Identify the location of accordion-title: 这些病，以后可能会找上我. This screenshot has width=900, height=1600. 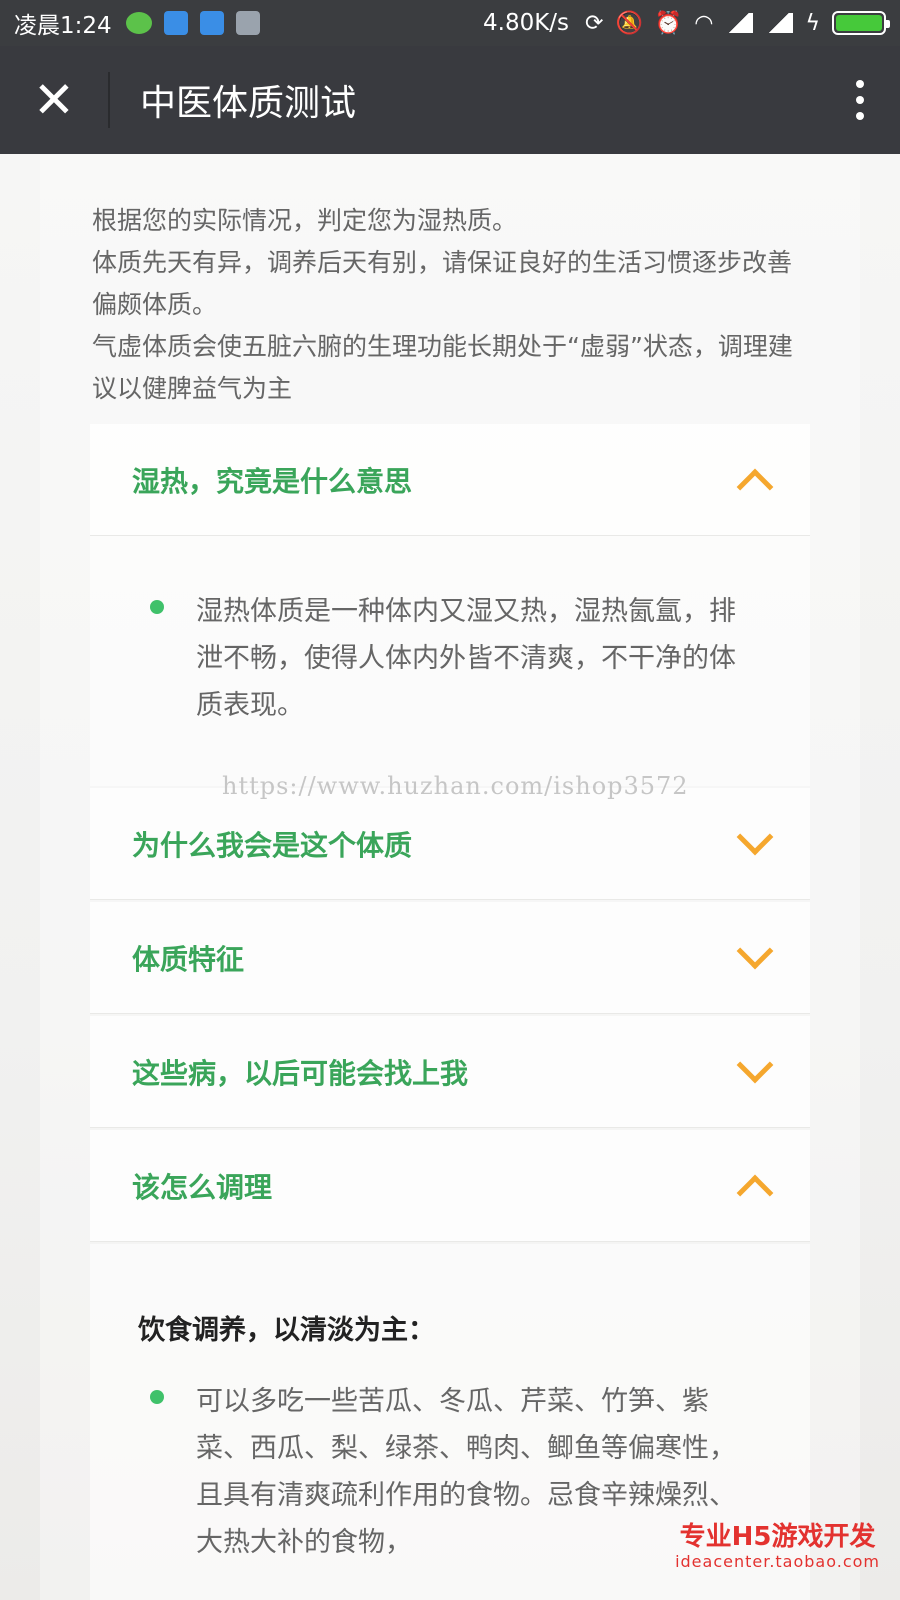
(300, 1073).